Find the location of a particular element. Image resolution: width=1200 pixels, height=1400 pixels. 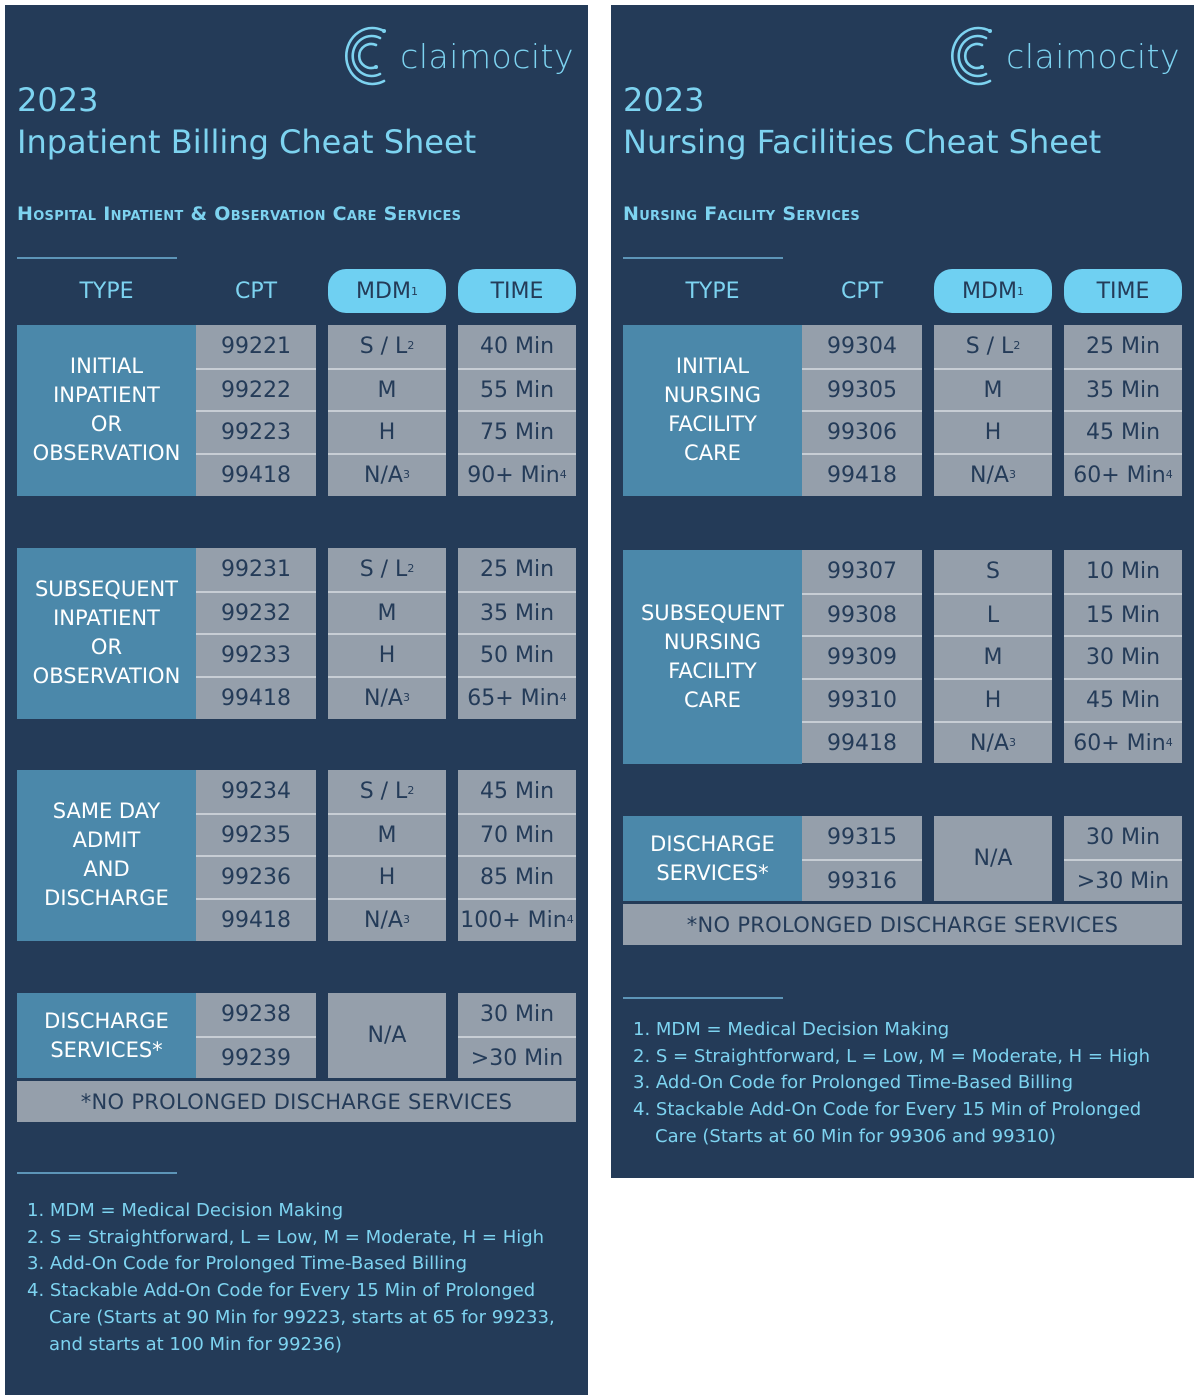

cpt-code-cell: 99308 is located at coordinates (862, 614).